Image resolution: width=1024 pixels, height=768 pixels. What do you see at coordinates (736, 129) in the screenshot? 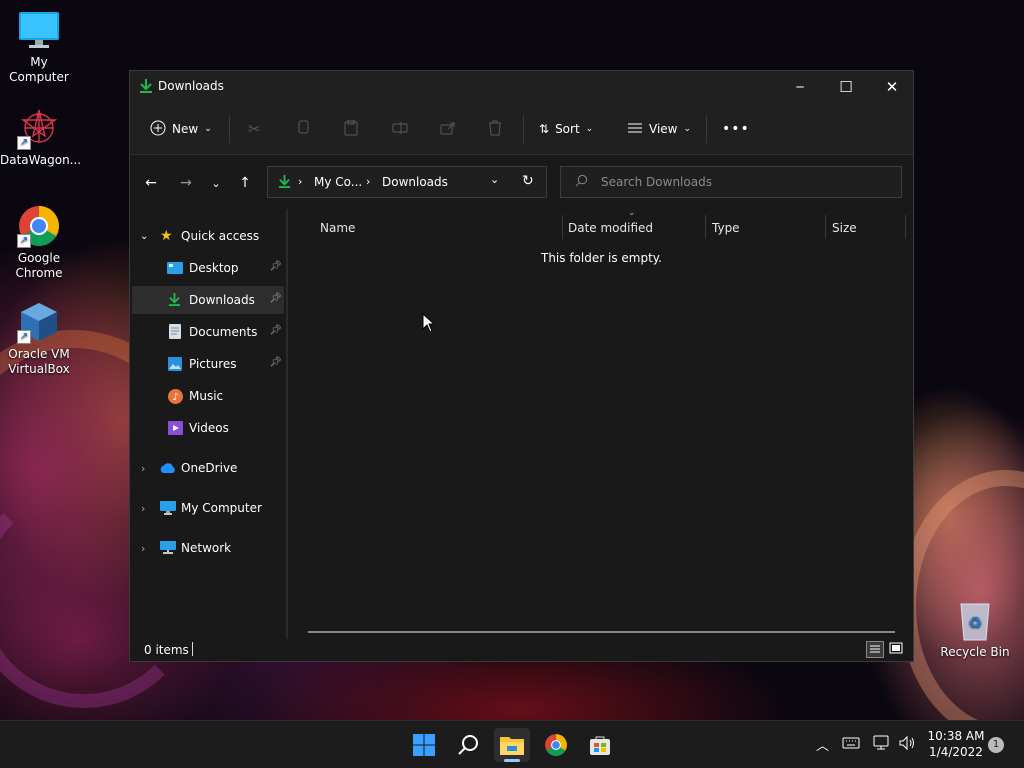
I see `more-options-button: •••` at bounding box center [736, 129].